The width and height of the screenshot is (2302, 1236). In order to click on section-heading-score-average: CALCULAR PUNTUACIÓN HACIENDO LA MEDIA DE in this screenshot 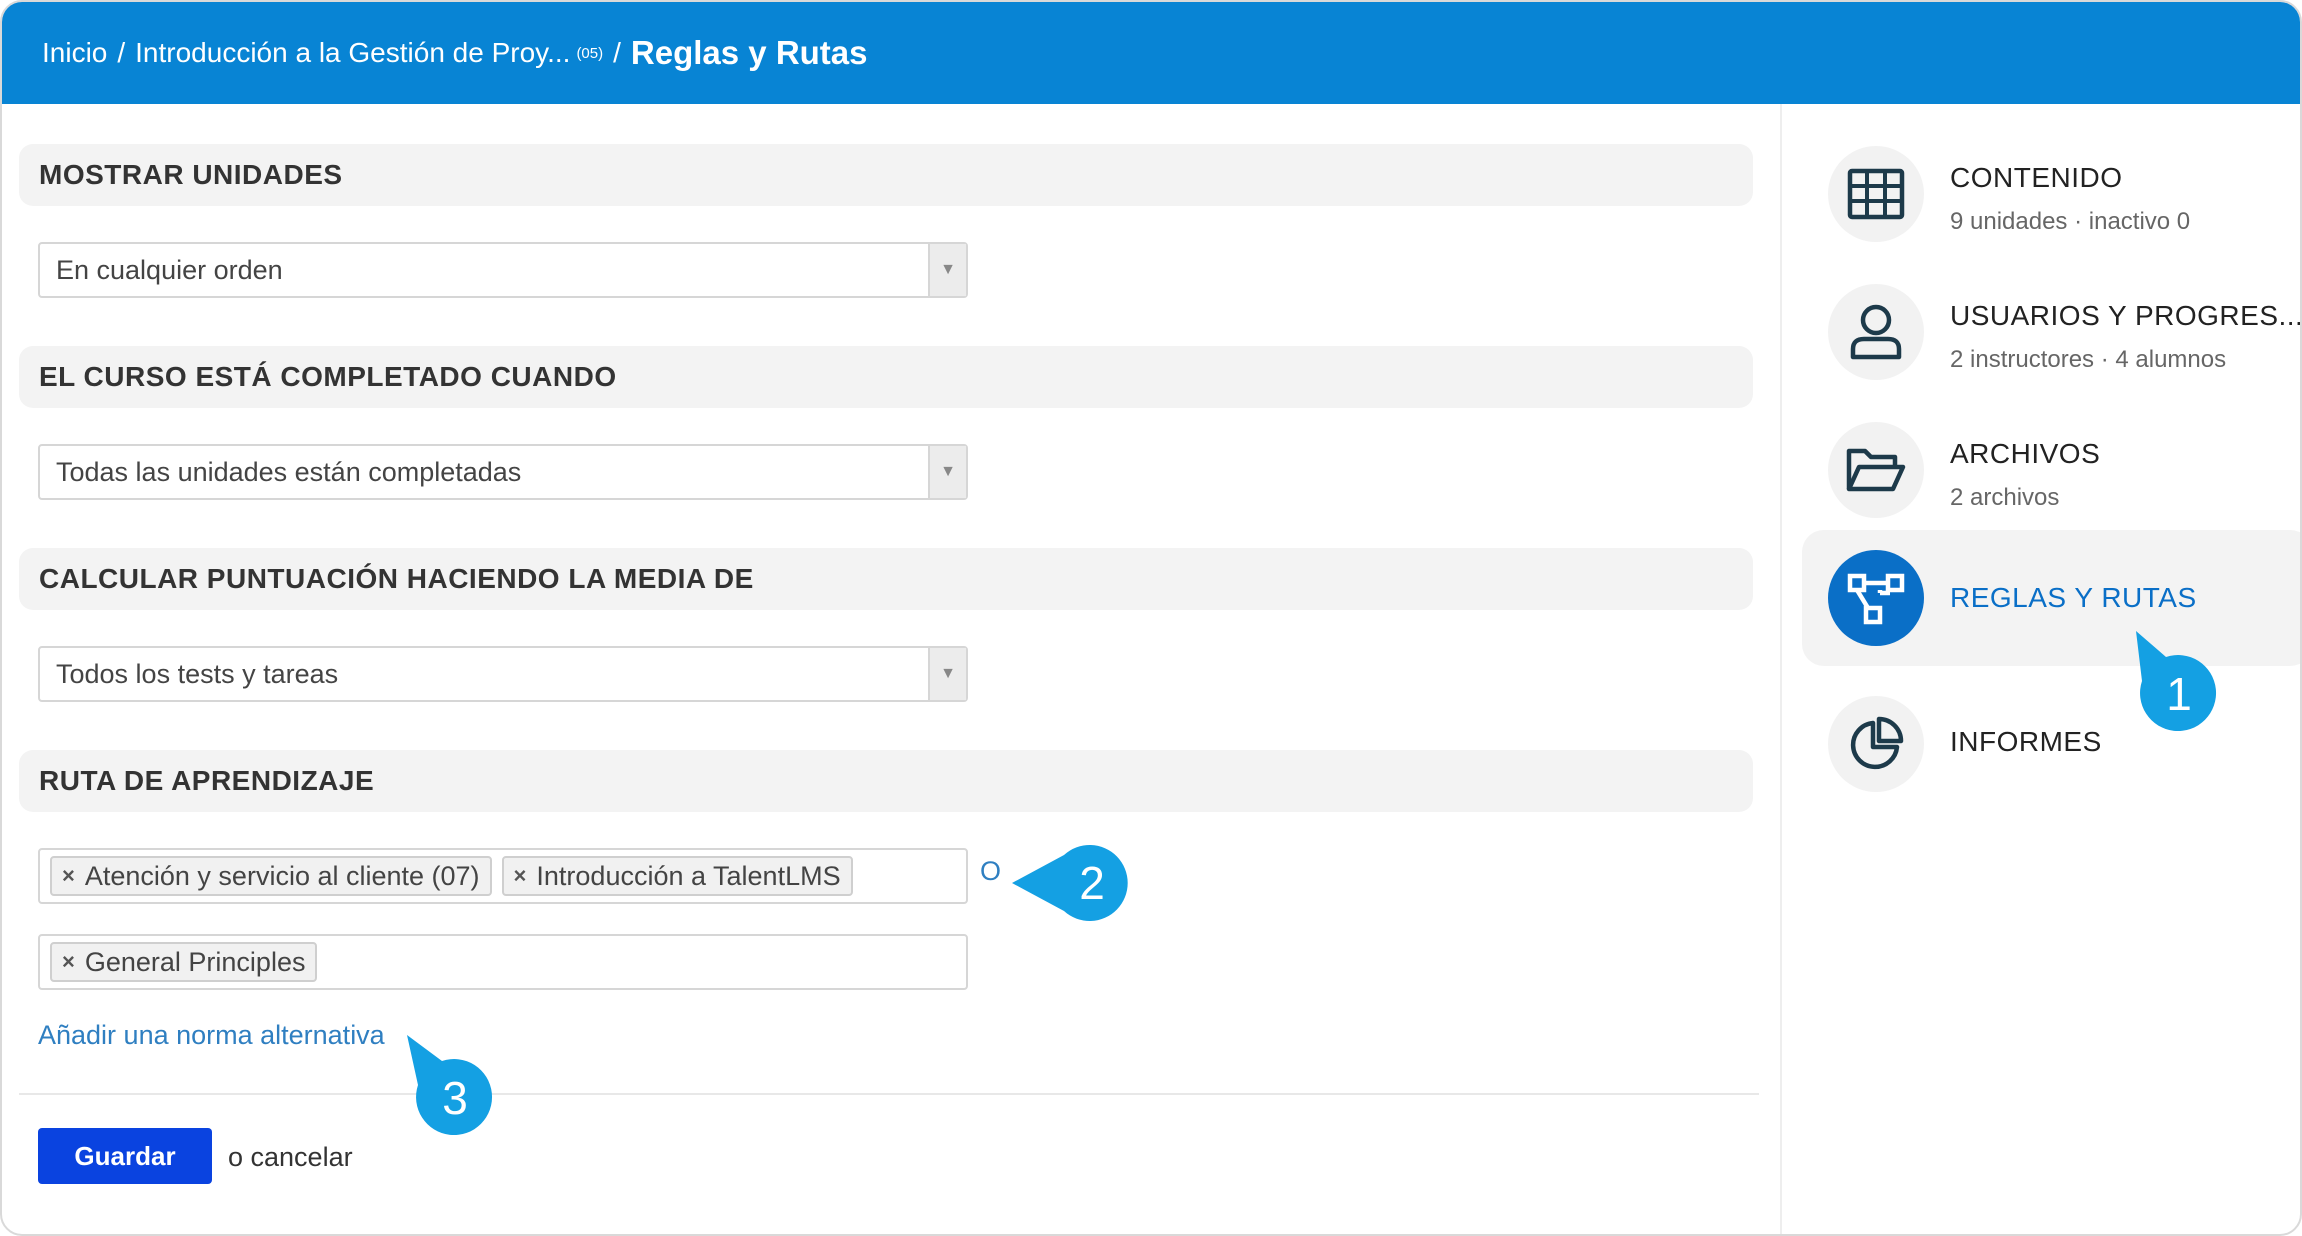, I will do `click(886, 579)`.